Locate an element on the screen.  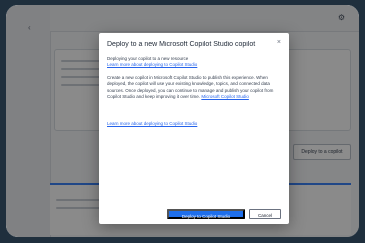
cancel-button: Cancel is located at coordinates (265, 214).